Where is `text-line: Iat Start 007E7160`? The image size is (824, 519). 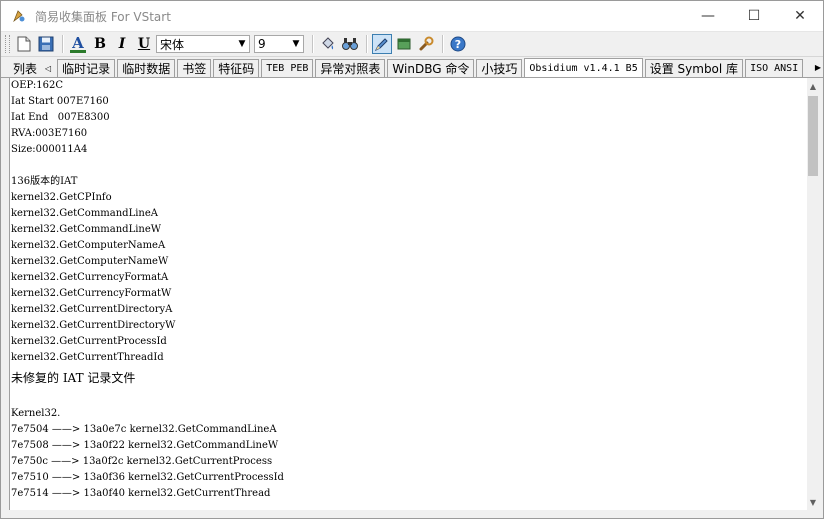 text-line: Iat Start 007E7160 is located at coordinates (60, 101).